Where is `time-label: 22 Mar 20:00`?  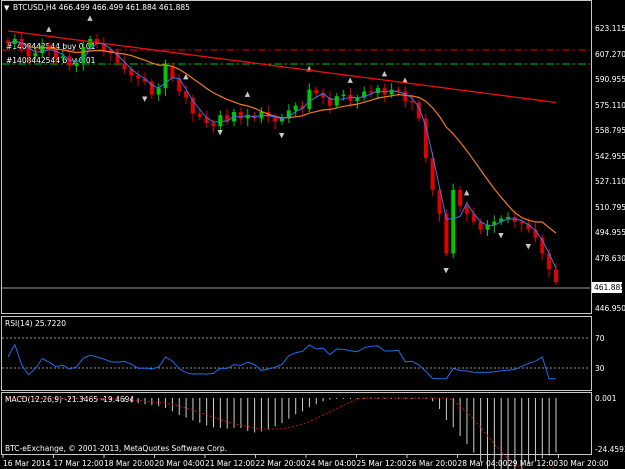 time-label: 22 Mar 20:00 is located at coordinates (281, 463).